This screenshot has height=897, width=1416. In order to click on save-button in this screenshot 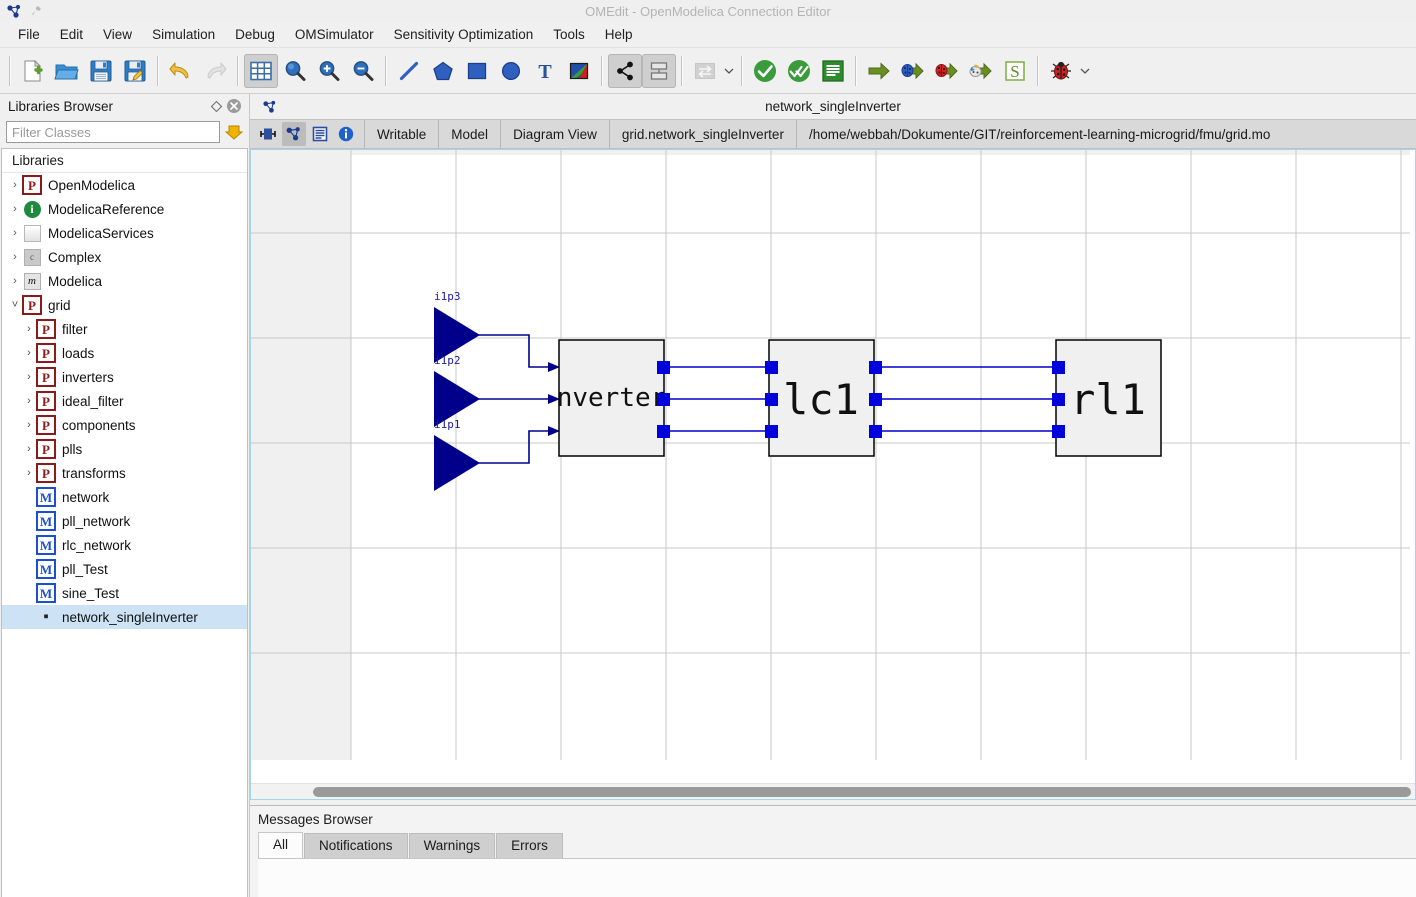, I will do `click(101, 71)`.